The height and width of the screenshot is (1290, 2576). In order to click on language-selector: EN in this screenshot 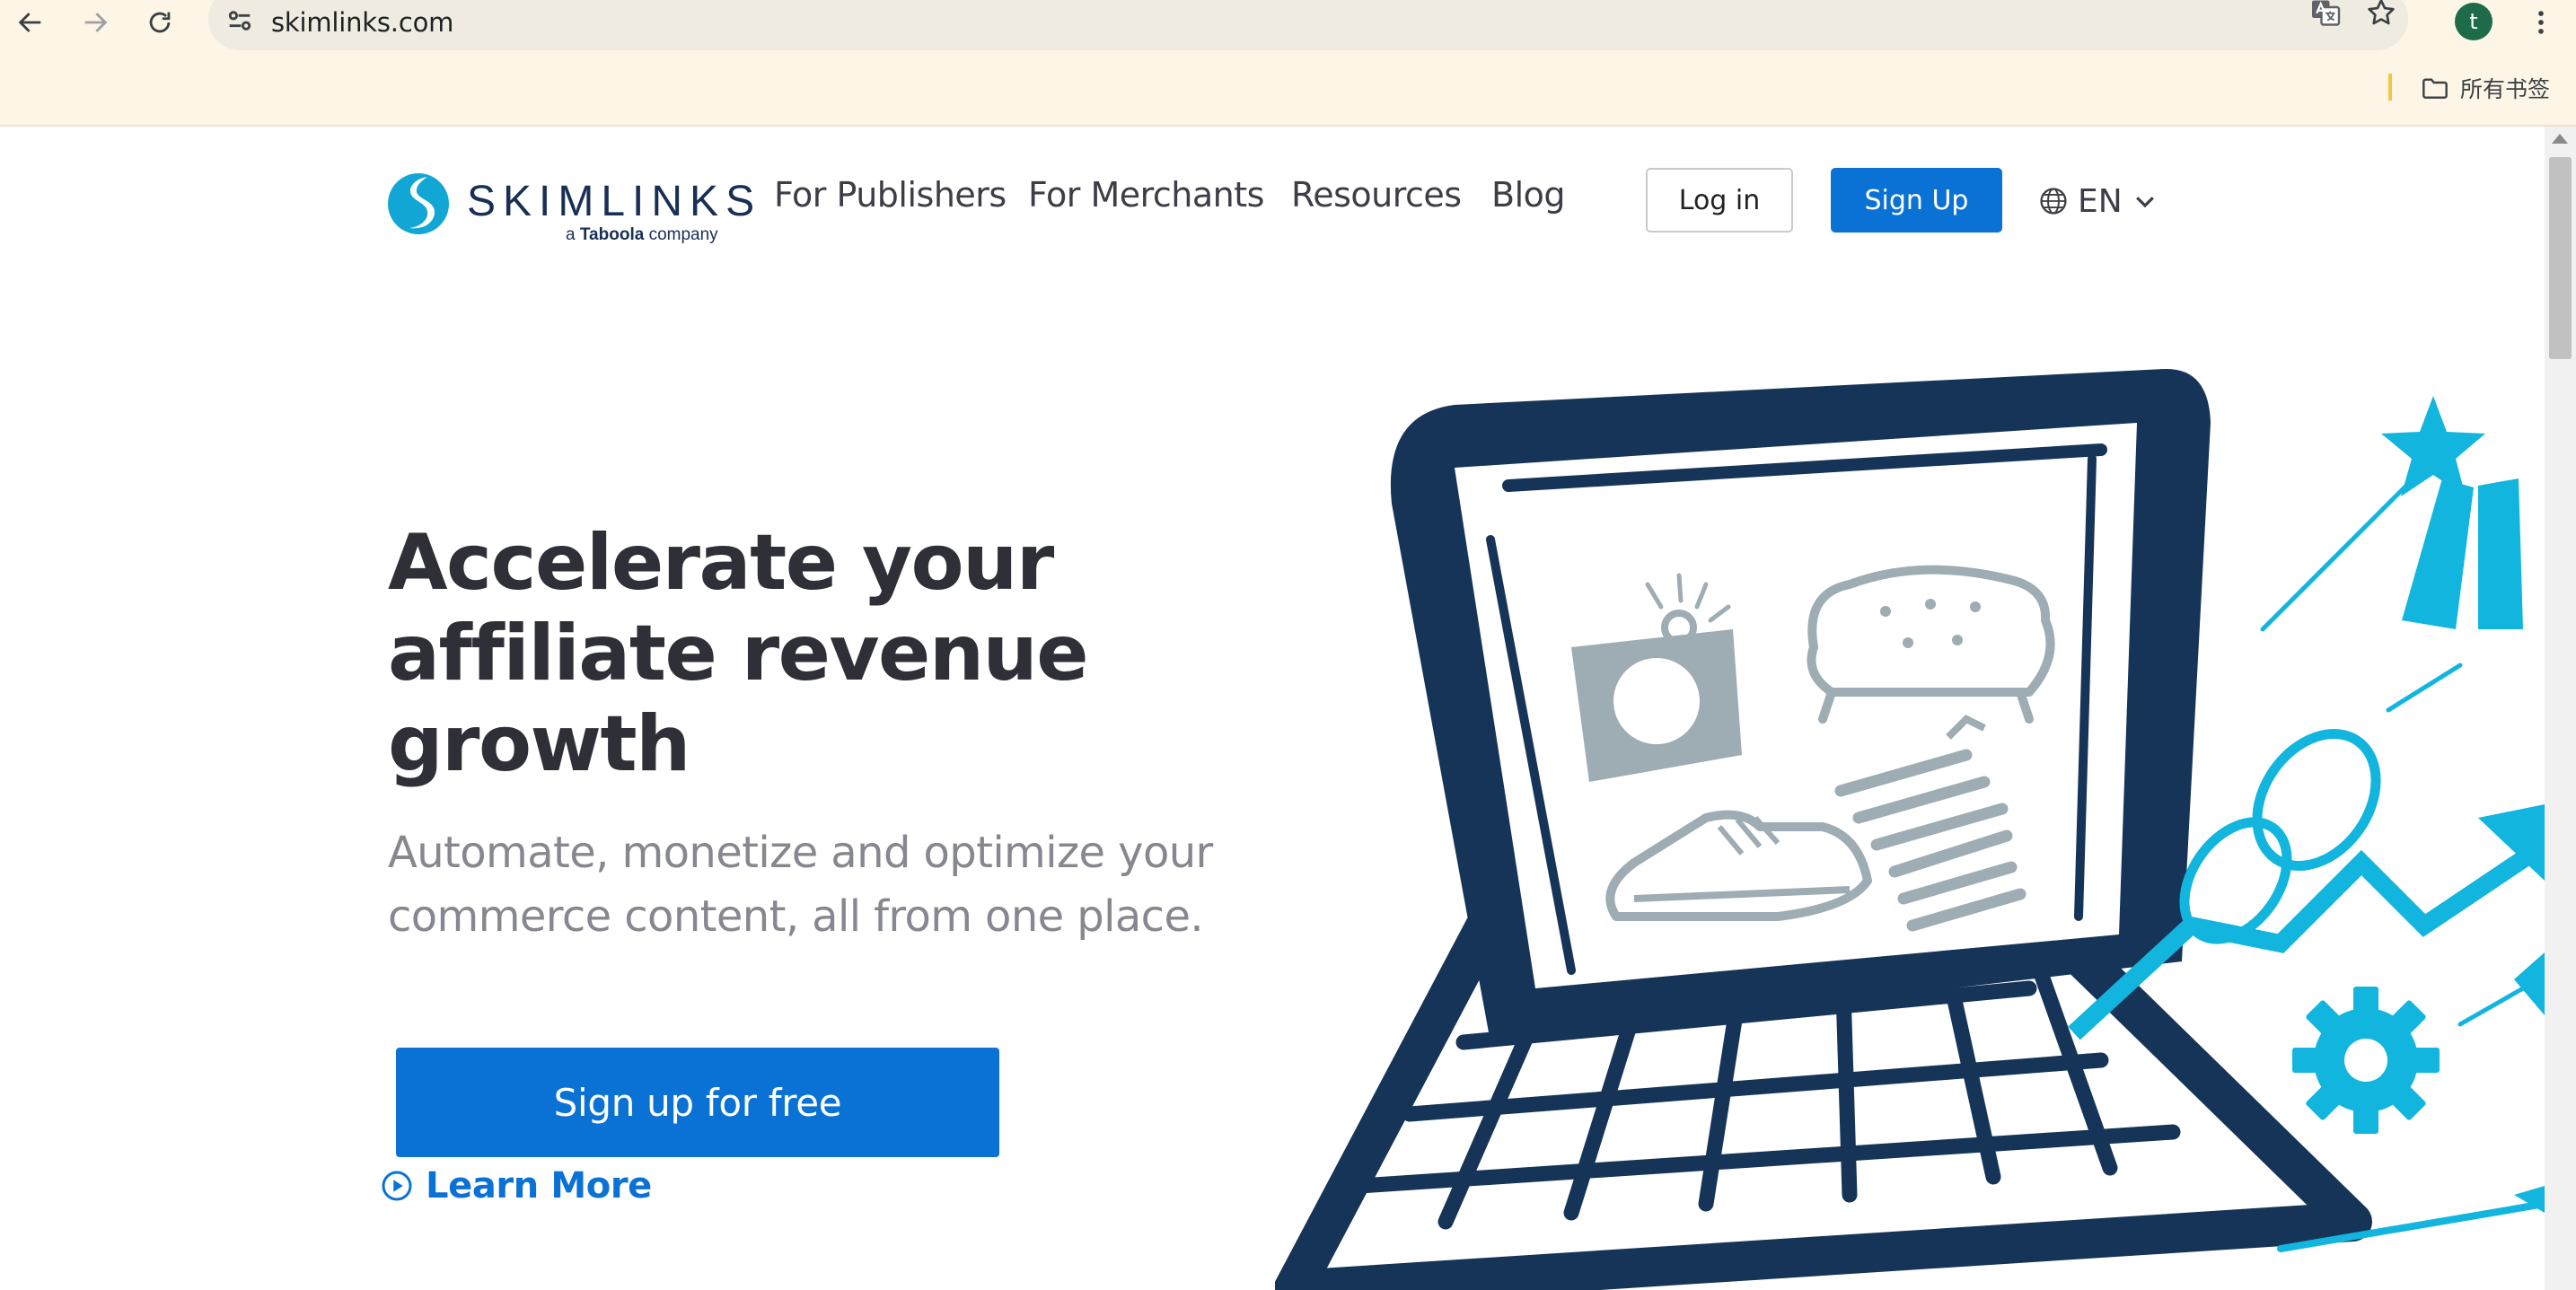, I will do `click(2098, 201)`.